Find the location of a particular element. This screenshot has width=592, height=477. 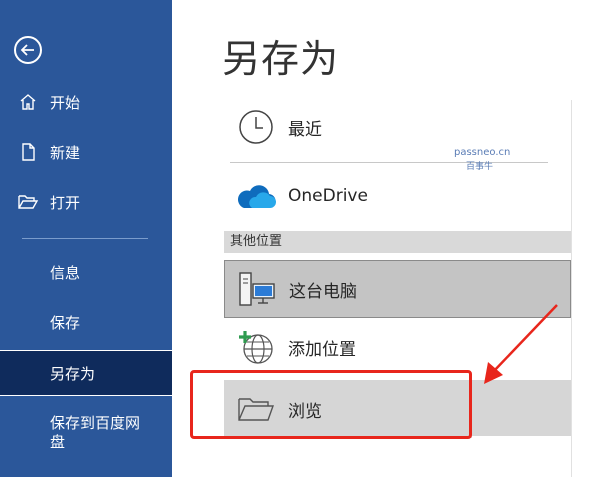

annotation-arrow-icon is located at coordinates (521, 344).